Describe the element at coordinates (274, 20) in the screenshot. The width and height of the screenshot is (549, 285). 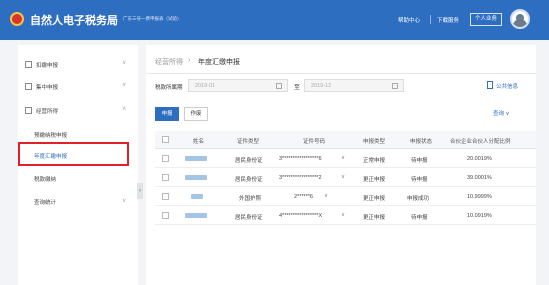
I see `top-header: 自然人电子税务局 广东三号一费申报表（试验） 帮助中心 下载服务 个人业务` at that location.